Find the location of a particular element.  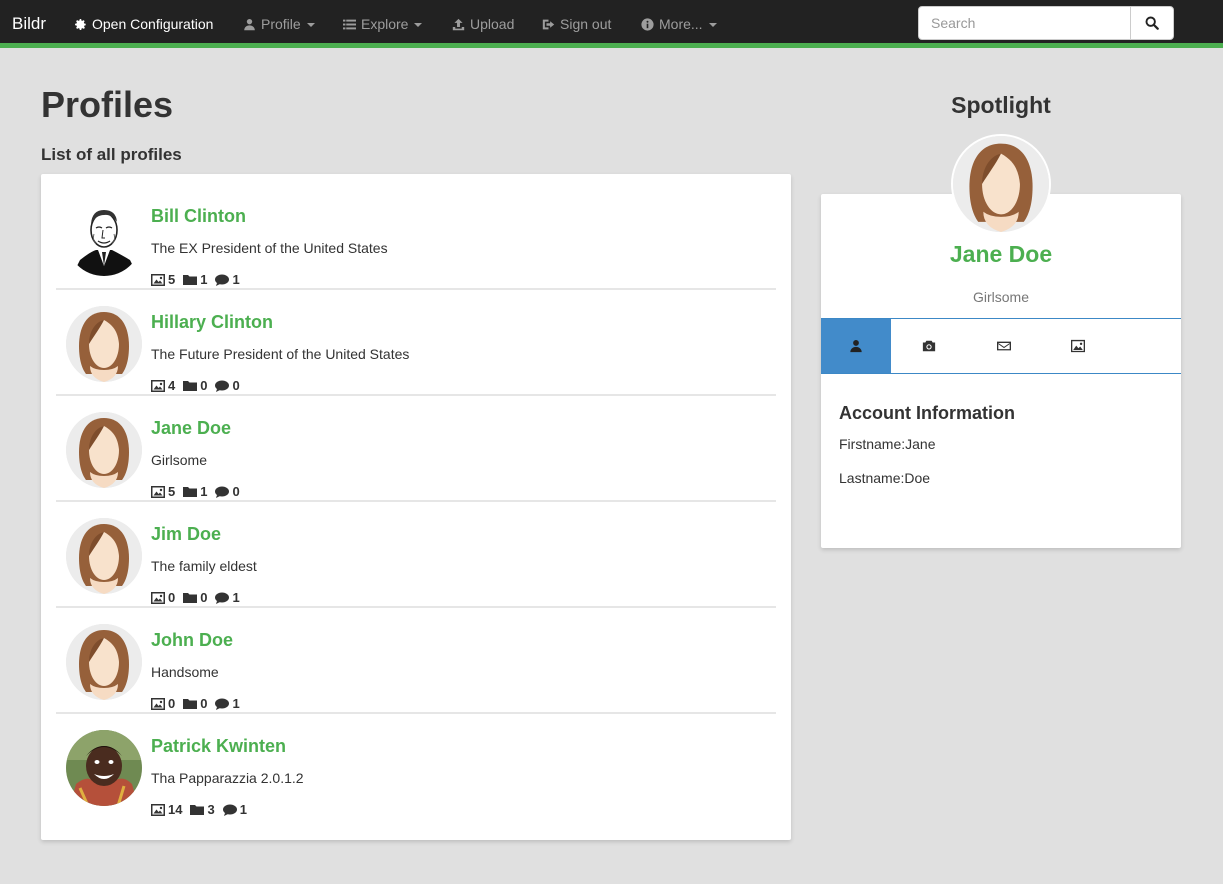

search-icon is located at coordinates (1152, 23).